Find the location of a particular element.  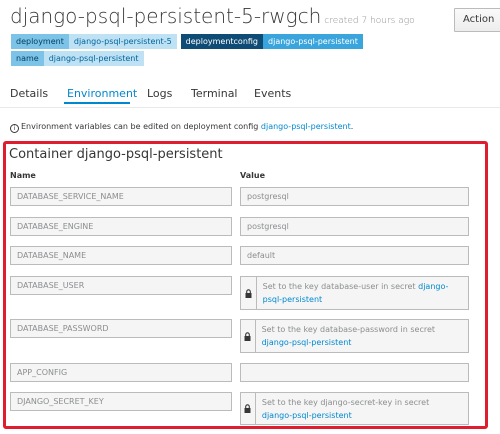

tab-terminal: Terminal is located at coordinates (214, 93).